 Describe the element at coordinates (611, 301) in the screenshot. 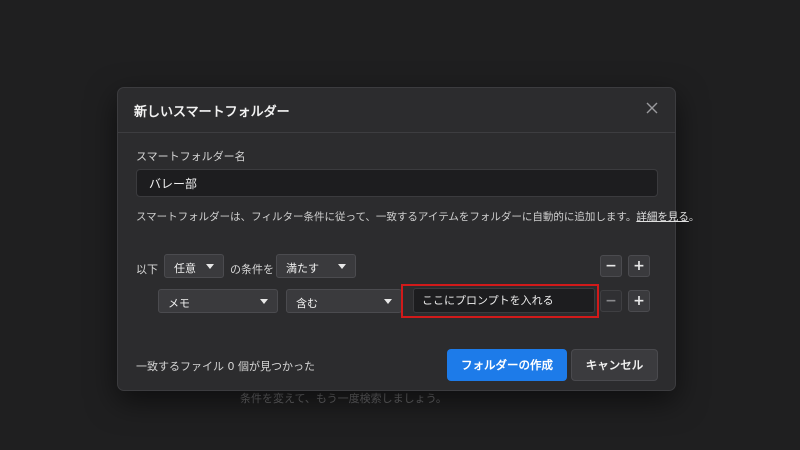

I see `remove-rule-button: −` at that location.